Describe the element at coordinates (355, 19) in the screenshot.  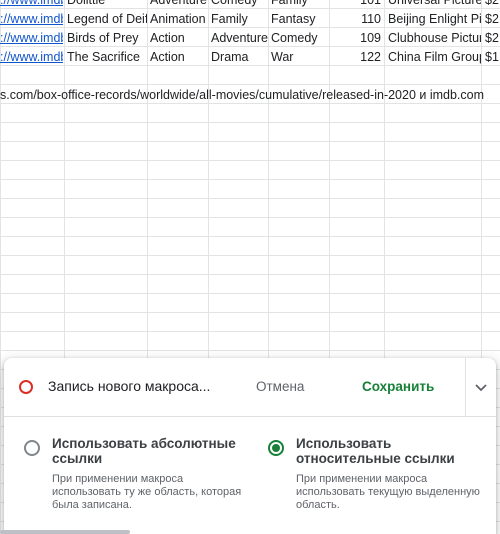
I see `runtime-cell: 110` at that location.